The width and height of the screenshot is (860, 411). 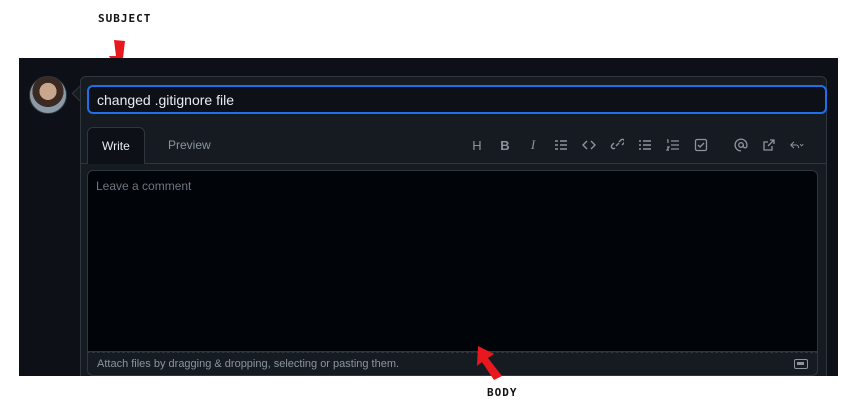 I want to click on subject-input, so click(x=457, y=99).